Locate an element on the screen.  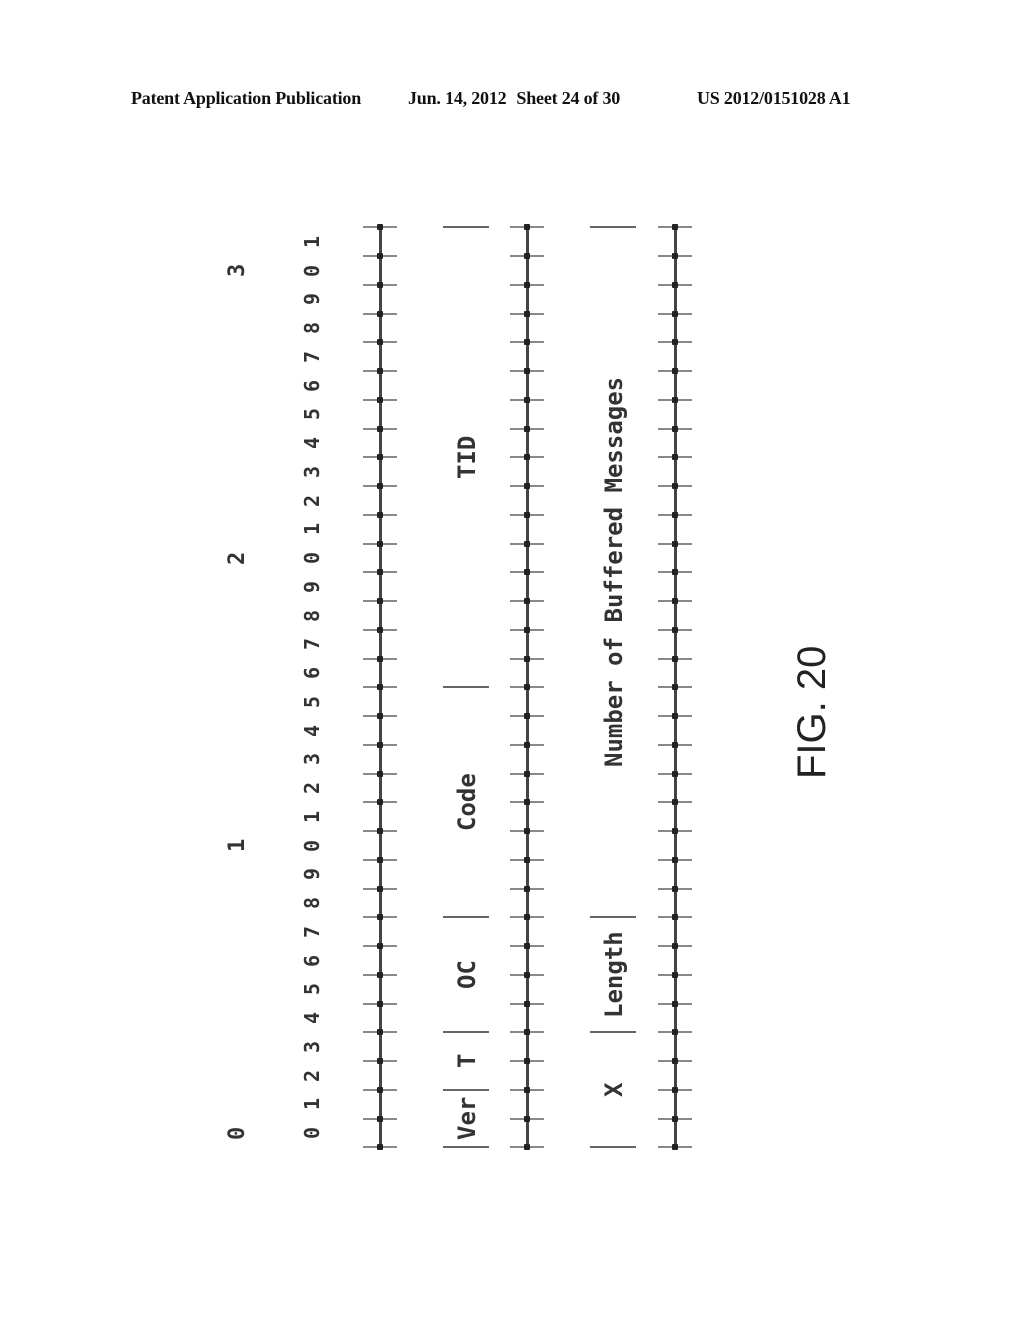
field-t: T is located at coordinates (467, 1061).